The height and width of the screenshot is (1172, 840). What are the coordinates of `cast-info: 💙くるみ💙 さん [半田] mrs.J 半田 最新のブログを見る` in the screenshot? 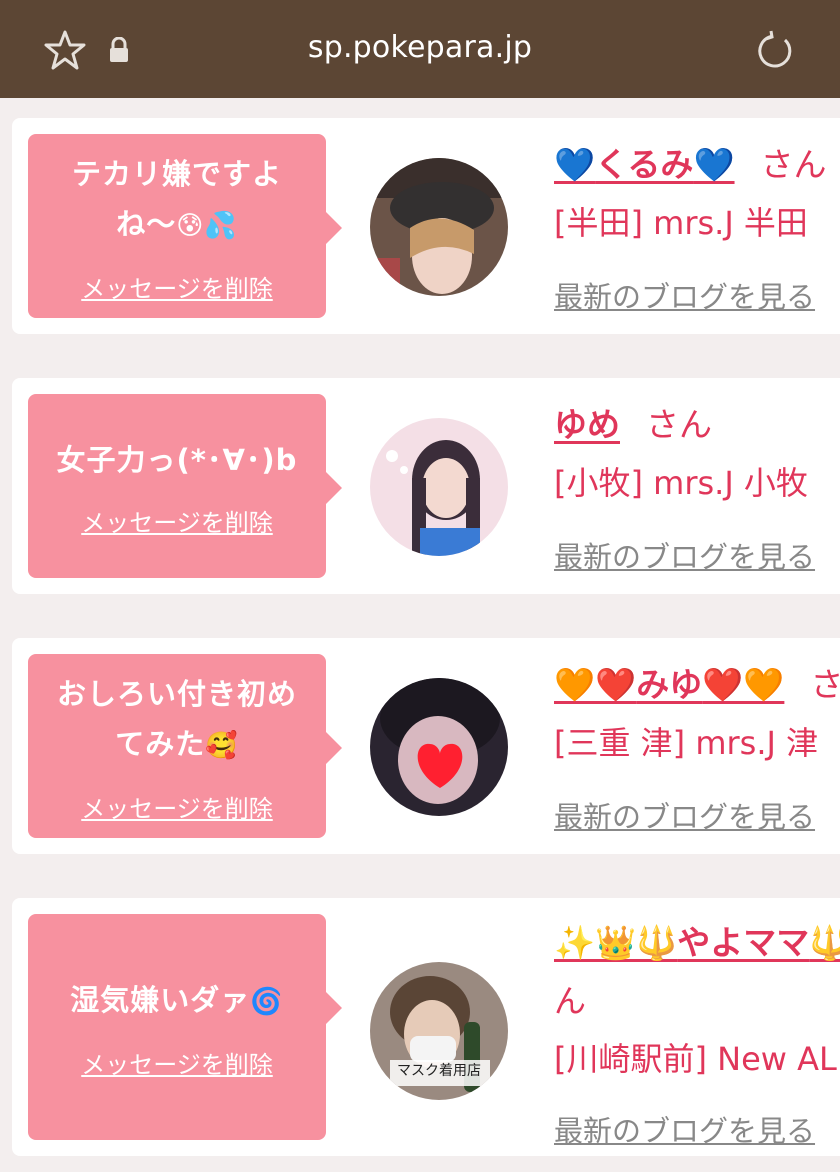 It's located at (697, 226).